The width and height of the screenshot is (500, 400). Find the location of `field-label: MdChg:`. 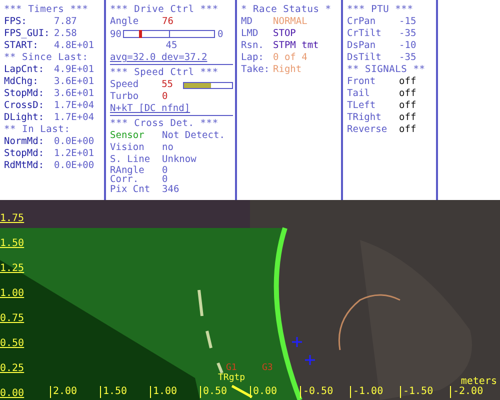

field-label: MdChg: is located at coordinates (22, 82).